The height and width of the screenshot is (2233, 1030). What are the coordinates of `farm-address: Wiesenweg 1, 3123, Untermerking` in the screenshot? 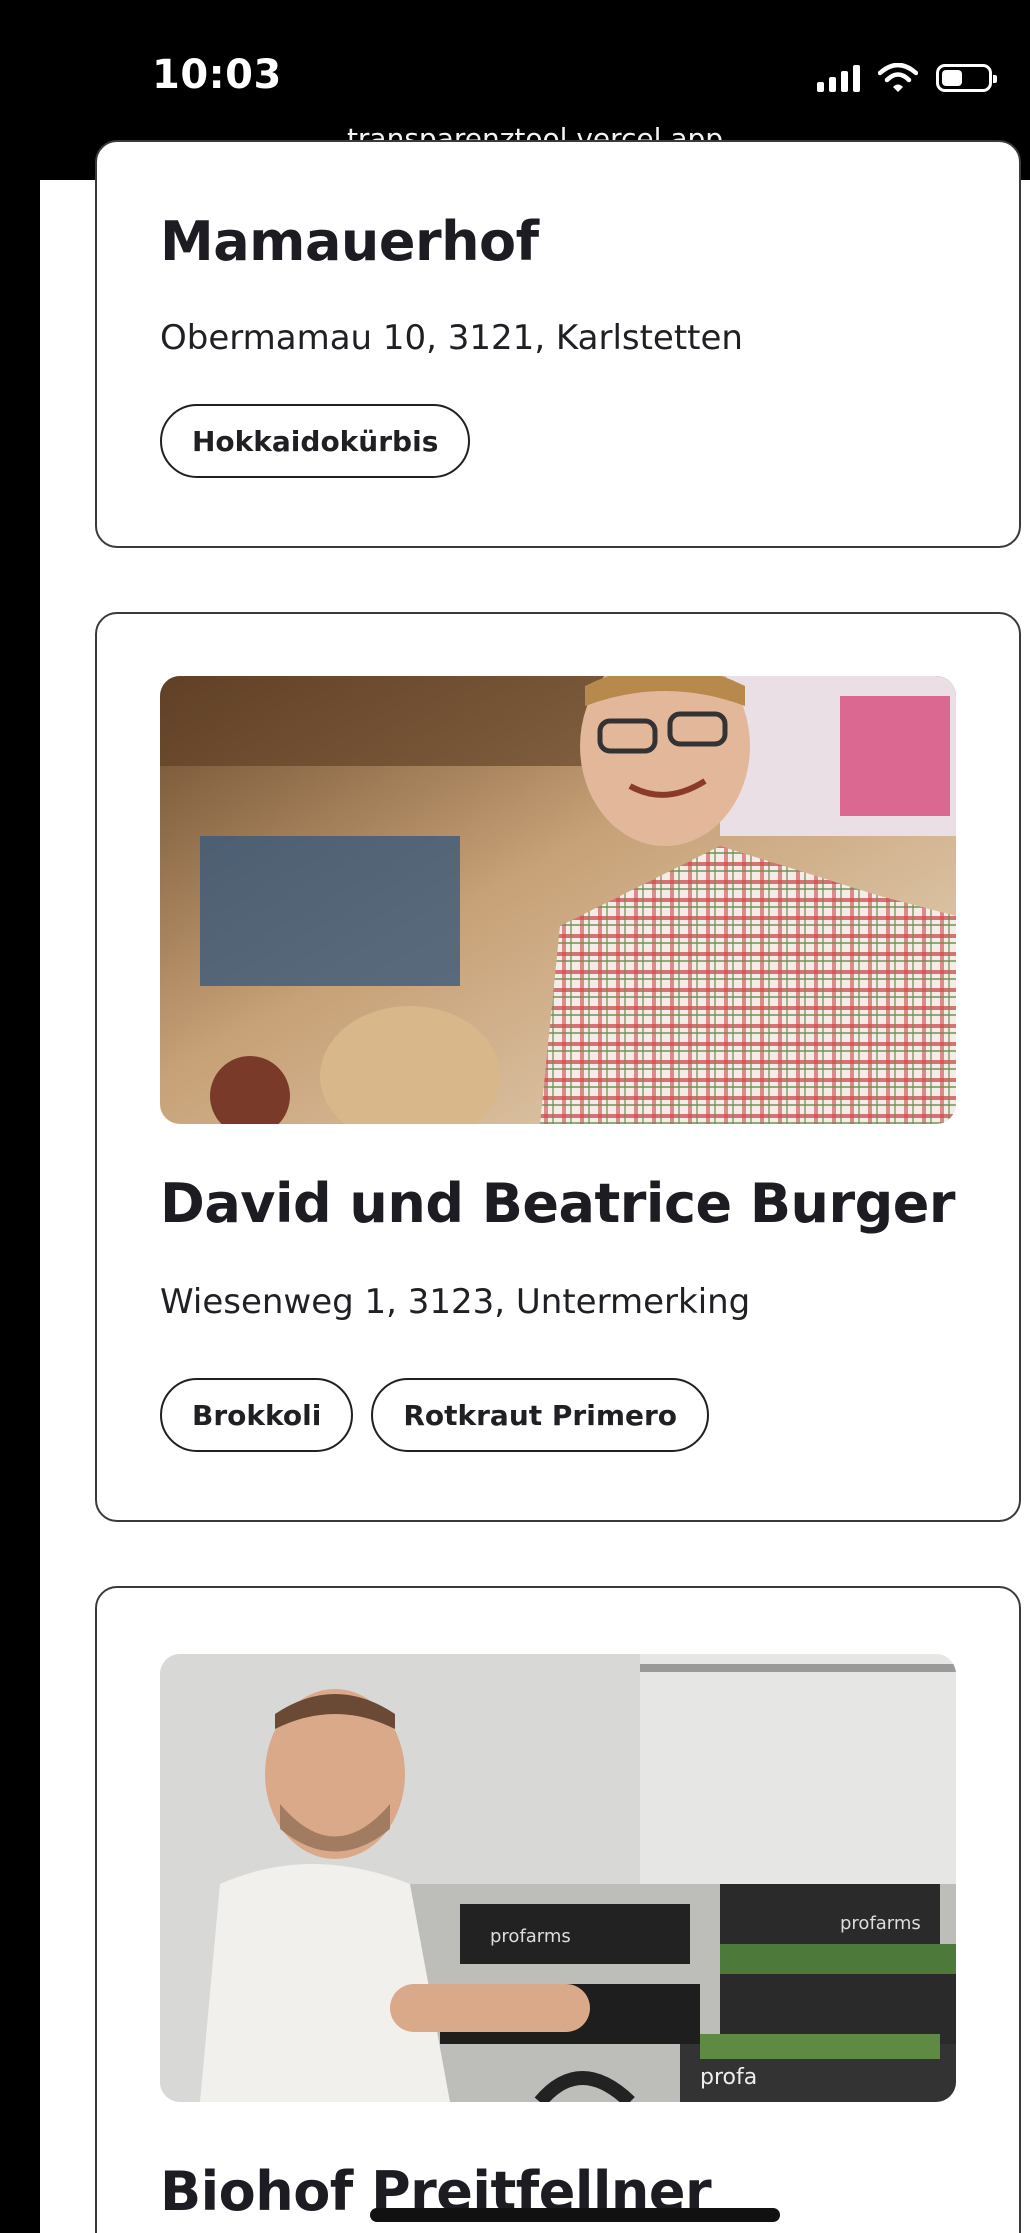 It's located at (455, 1302).